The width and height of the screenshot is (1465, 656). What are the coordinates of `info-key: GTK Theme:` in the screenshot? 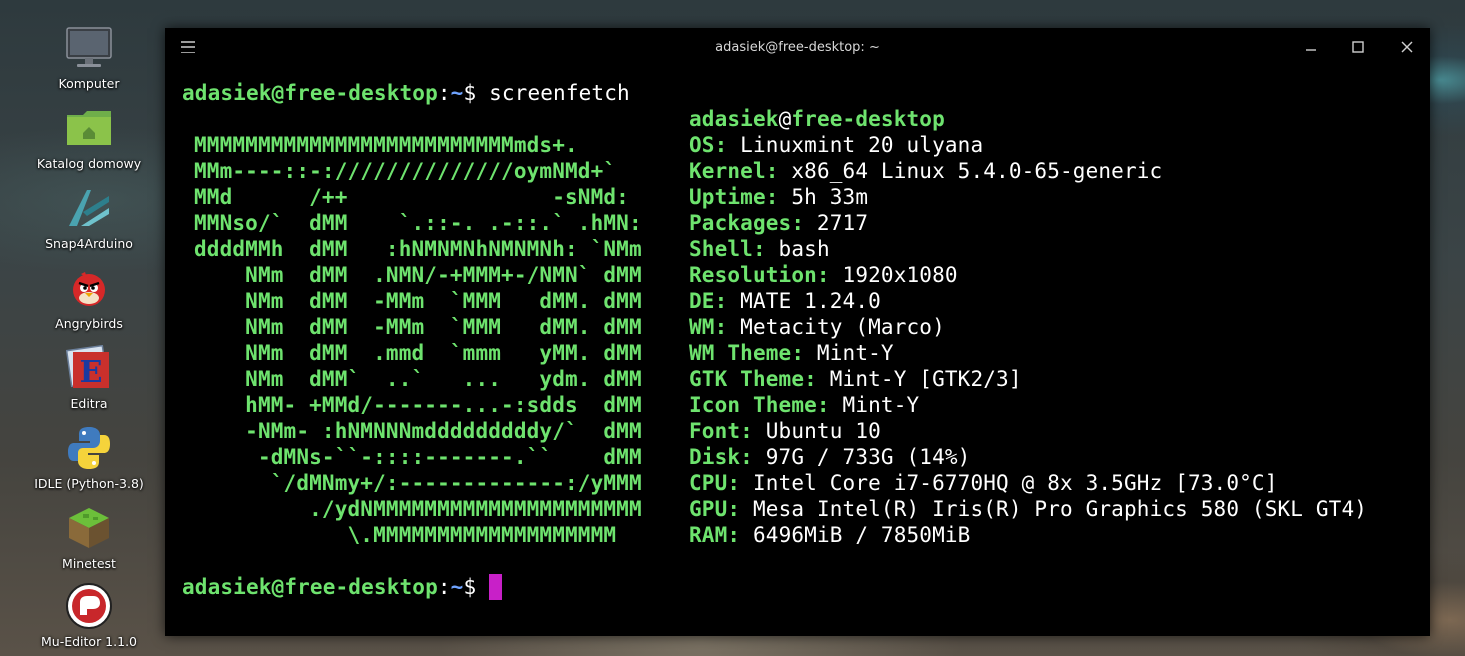 It's located at (753, 379).